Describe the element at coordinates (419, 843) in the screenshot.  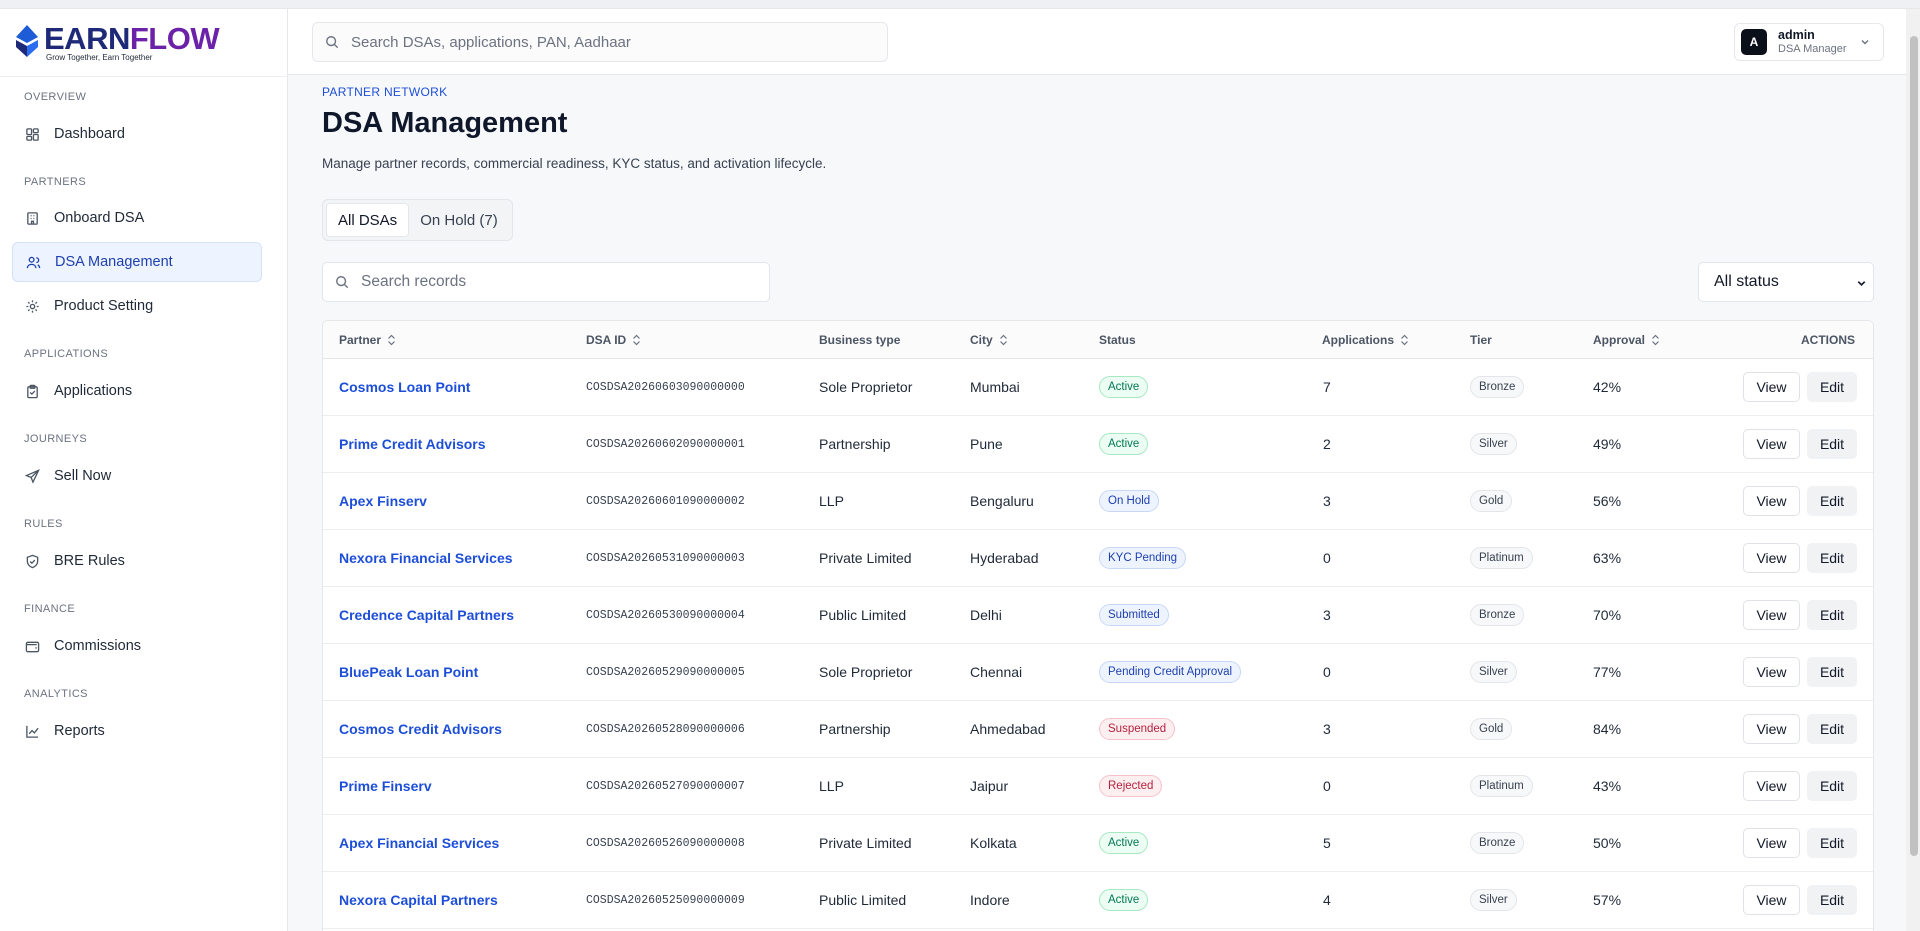
I see `partner-name-link: Apex Financial Services` at that location.